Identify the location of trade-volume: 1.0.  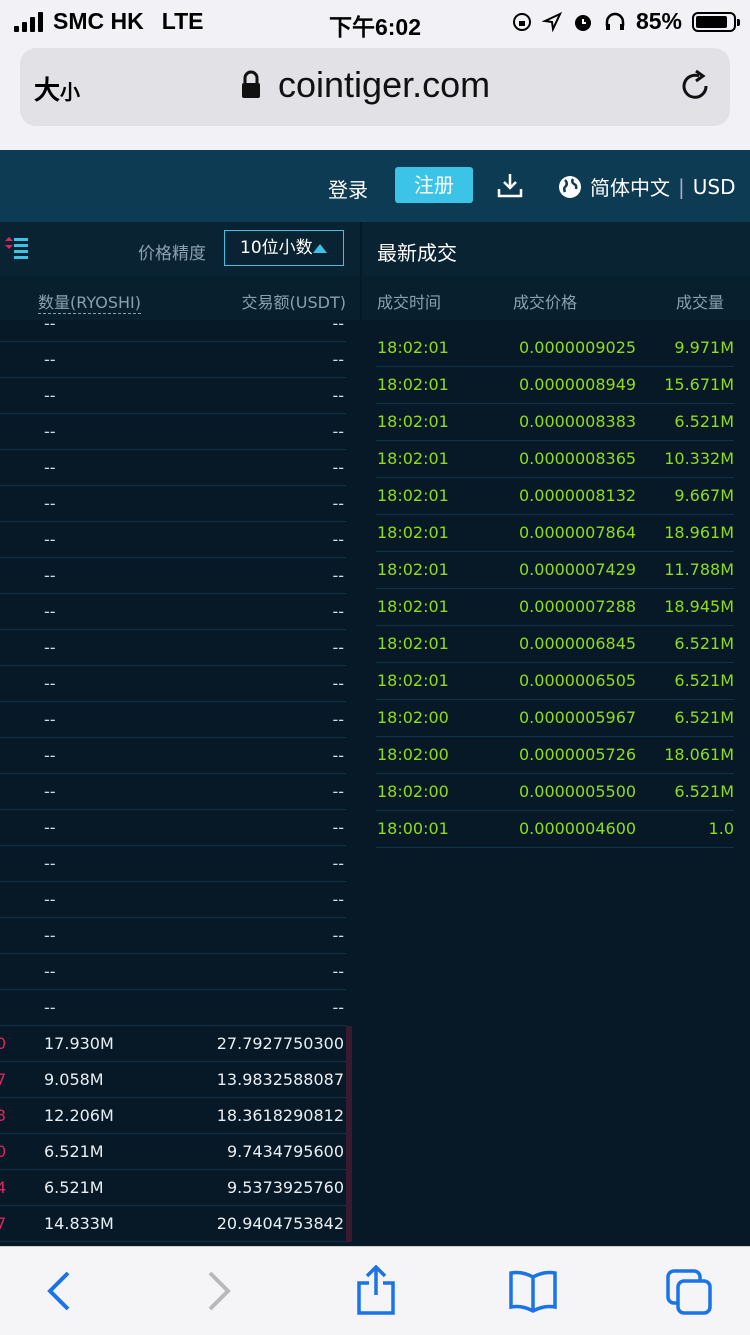
(721, 828).